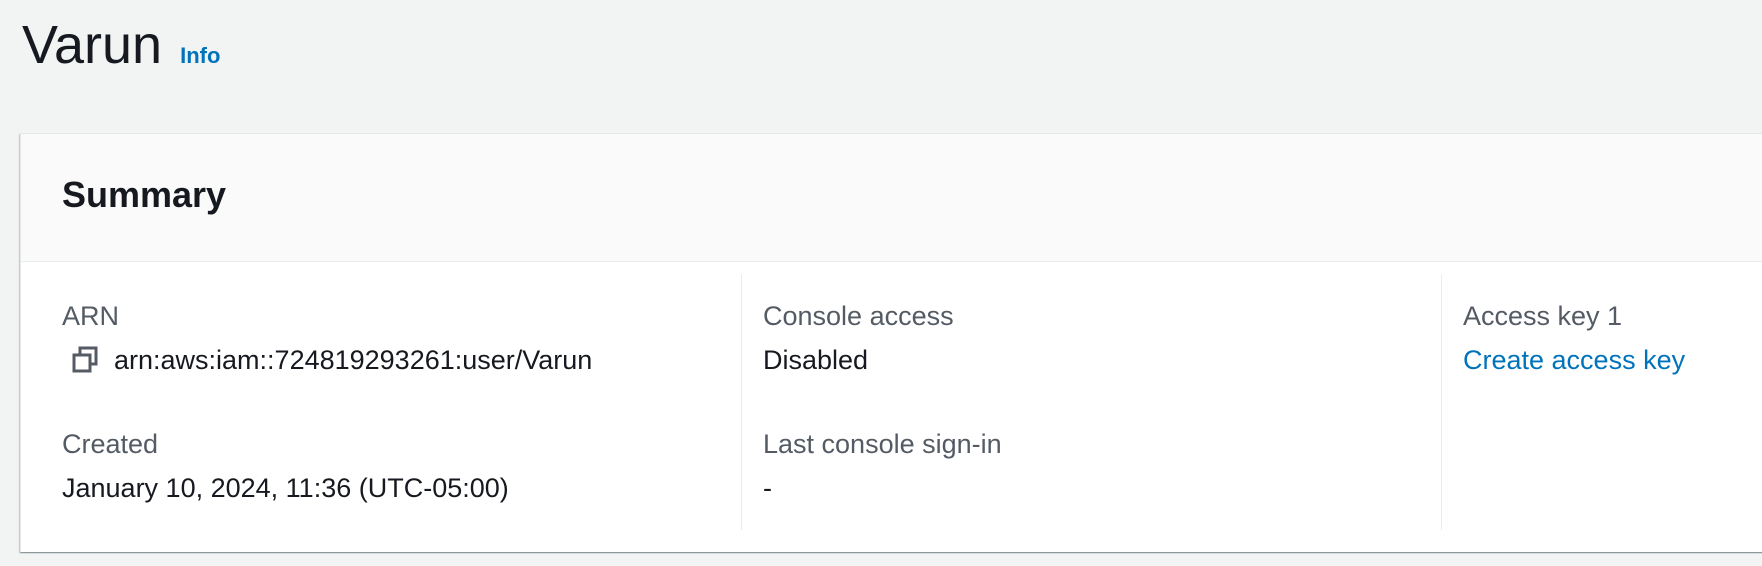  Describe the element at coordinates (92, 45) in the screenshot. I see `page-title: Varun` at that location.